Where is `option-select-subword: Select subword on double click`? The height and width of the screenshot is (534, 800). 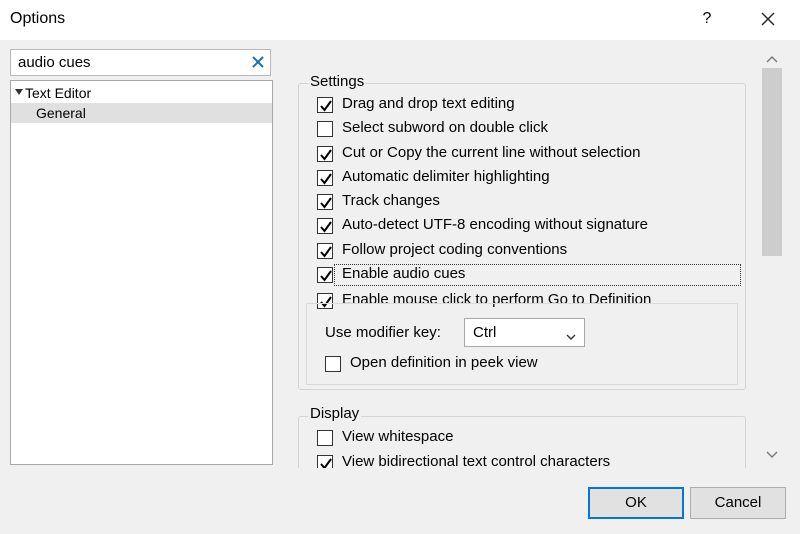
option-select-subword: Select subword on double click is located at coordinates (527, 129).